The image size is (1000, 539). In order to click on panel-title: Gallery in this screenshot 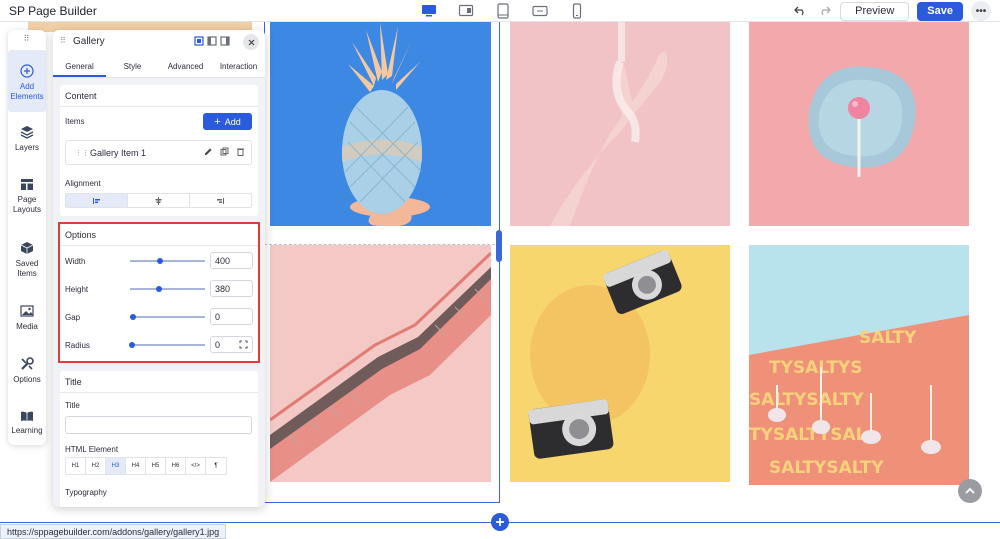, I will do `click(89, 41)`.